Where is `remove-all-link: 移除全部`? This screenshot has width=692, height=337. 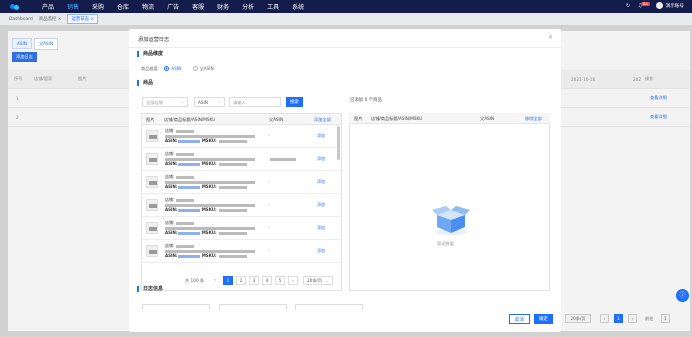
remove-all-link: 移除全部 is located at coordinates (533, 119).